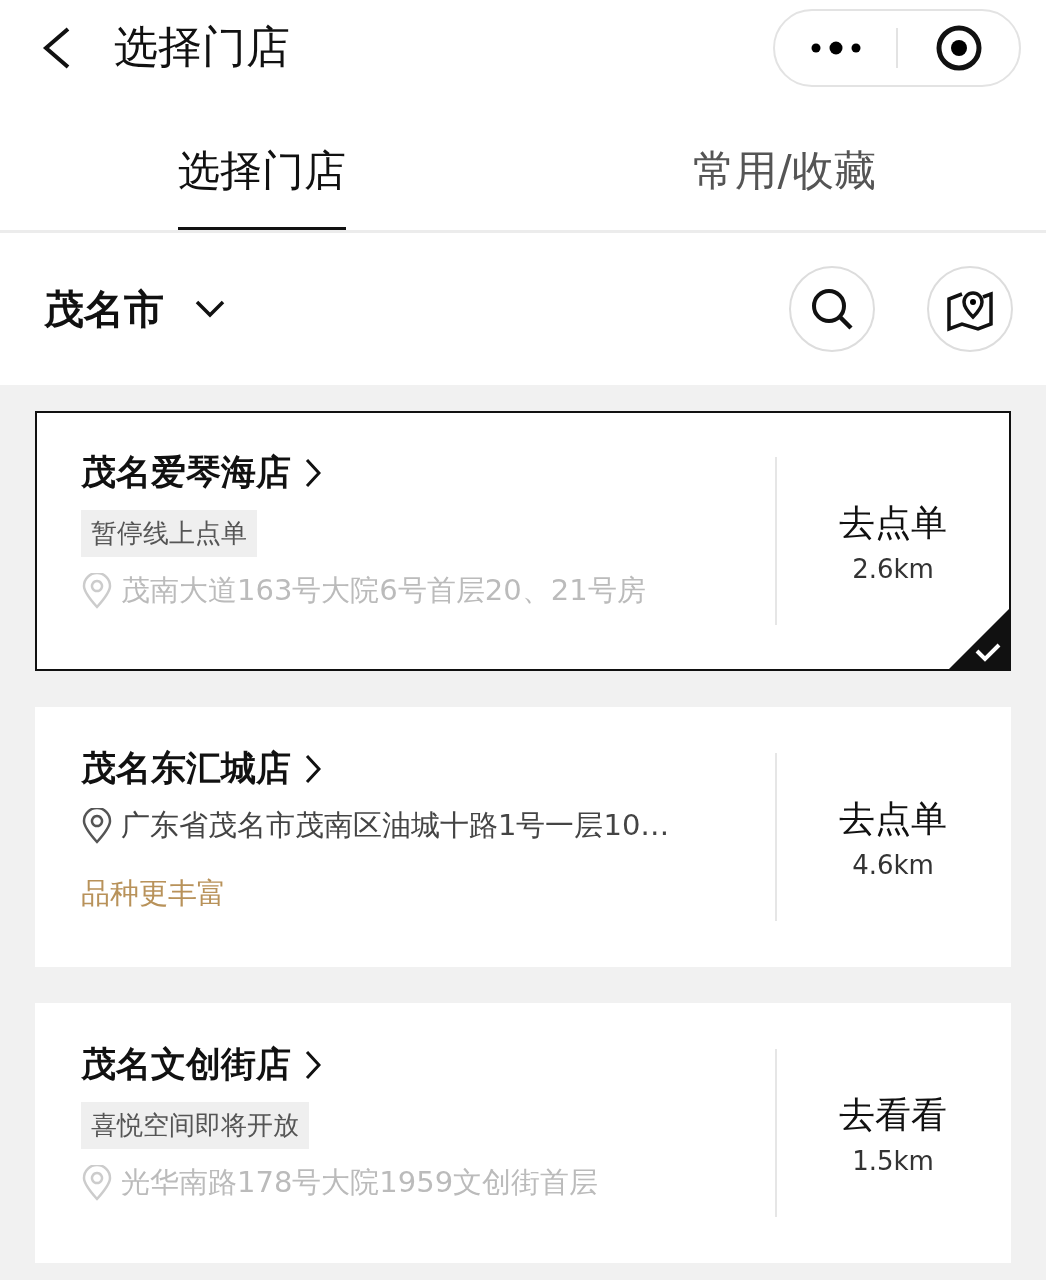 Image resolution: width=1046 pixels, height=1280 pixels. I want to click on store-distance: 1.5km, so click(893, 1160).